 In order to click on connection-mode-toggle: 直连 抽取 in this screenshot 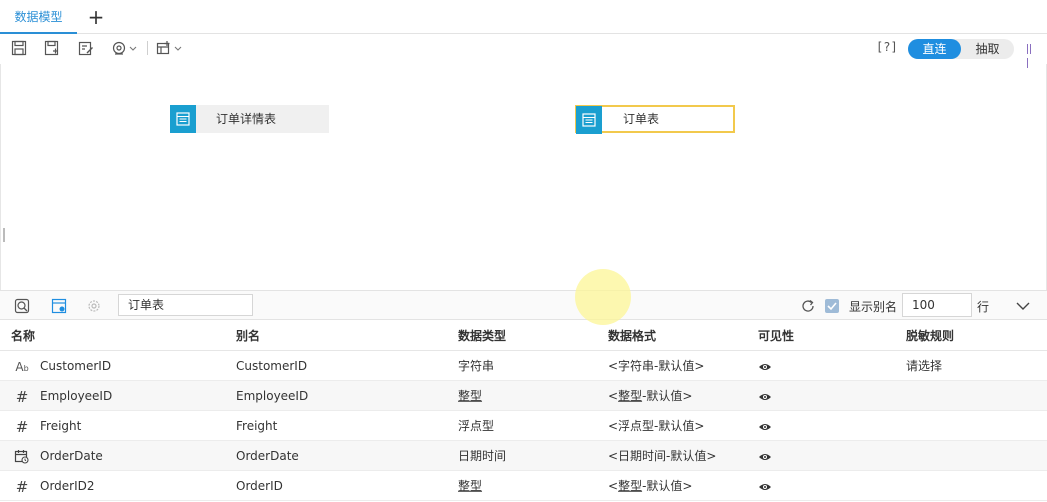, I will do `click(961, 49)`.